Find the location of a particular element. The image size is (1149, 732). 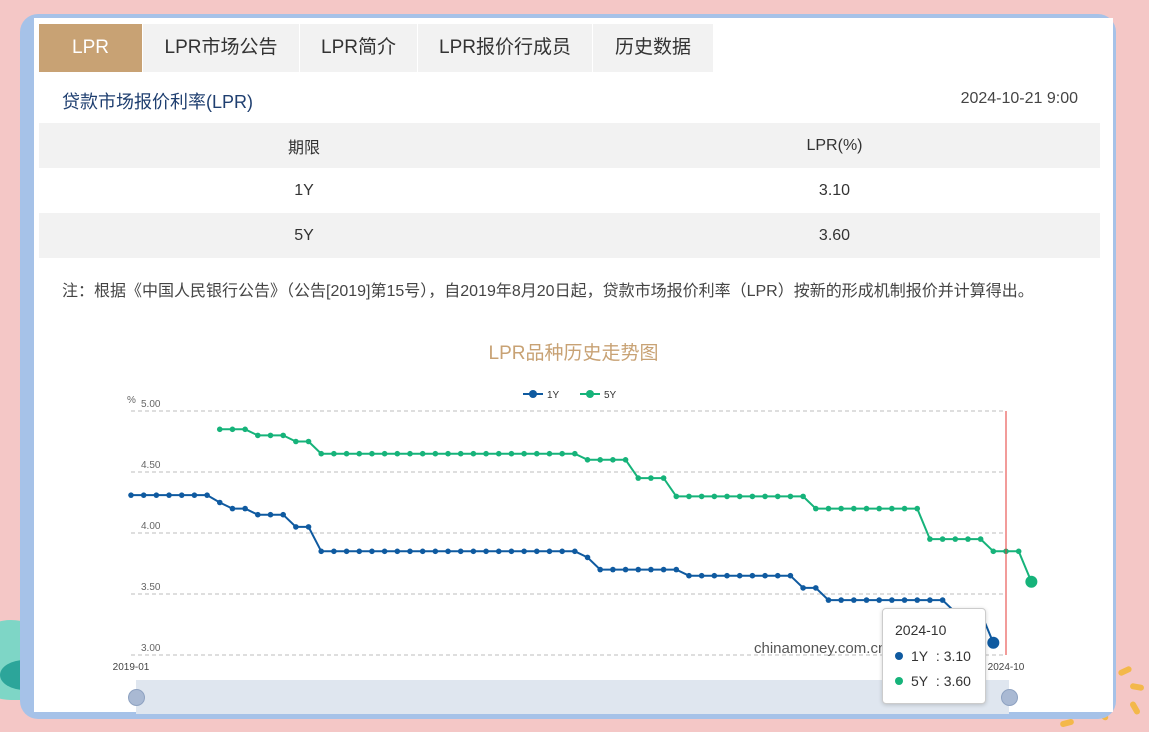

zoom-handle-right is located at coordinates (1009, 697).